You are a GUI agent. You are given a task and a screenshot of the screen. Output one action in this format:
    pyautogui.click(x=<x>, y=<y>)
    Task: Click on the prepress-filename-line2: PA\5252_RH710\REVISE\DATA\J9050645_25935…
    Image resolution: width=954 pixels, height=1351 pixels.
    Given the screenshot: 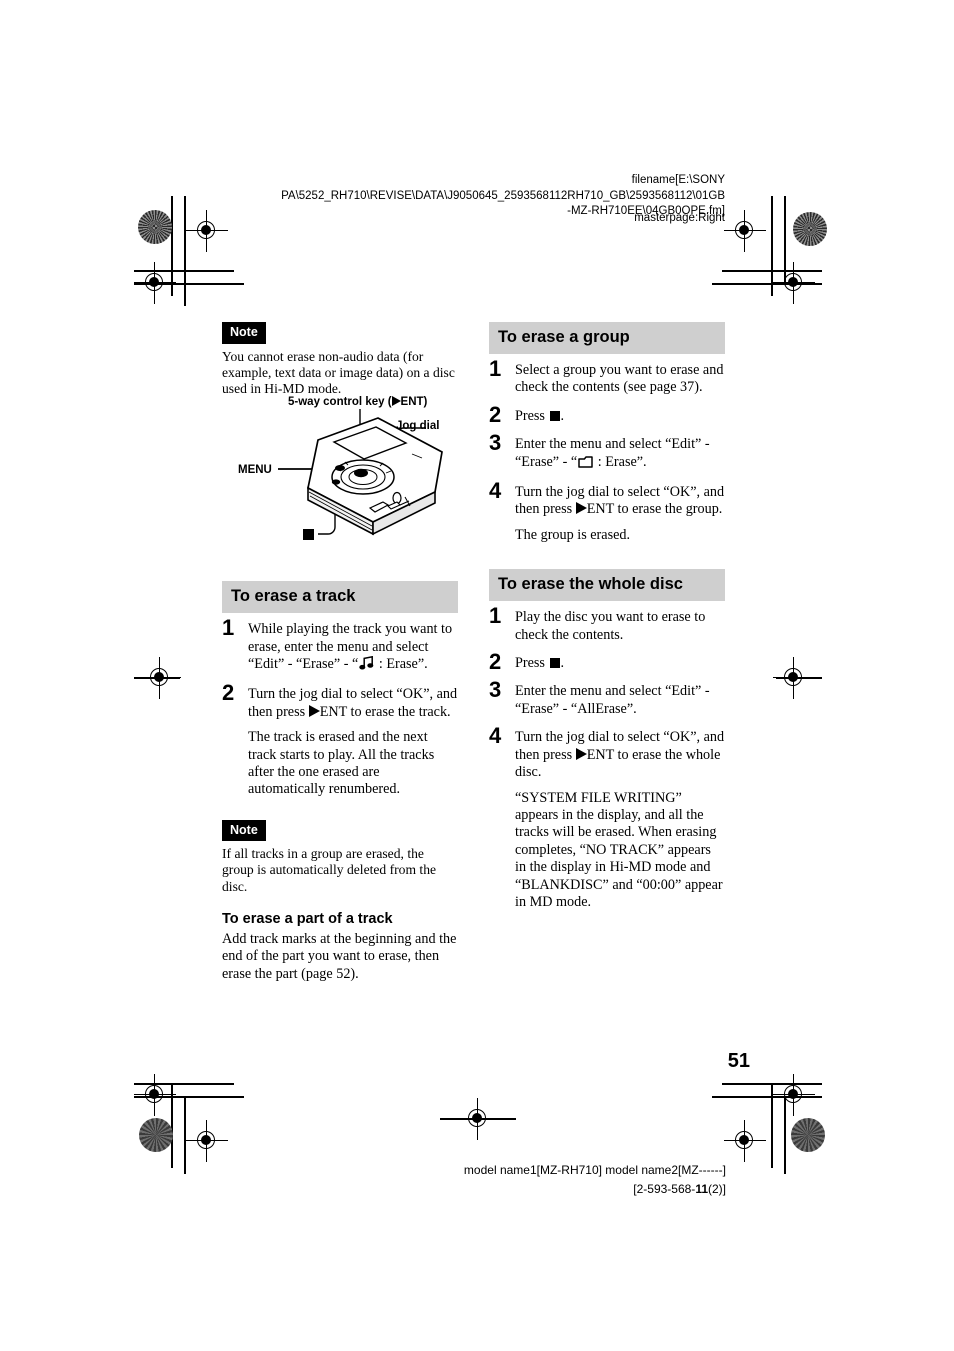 What is the action you would take?
    pyautogui.click(x=503, y=195)
    